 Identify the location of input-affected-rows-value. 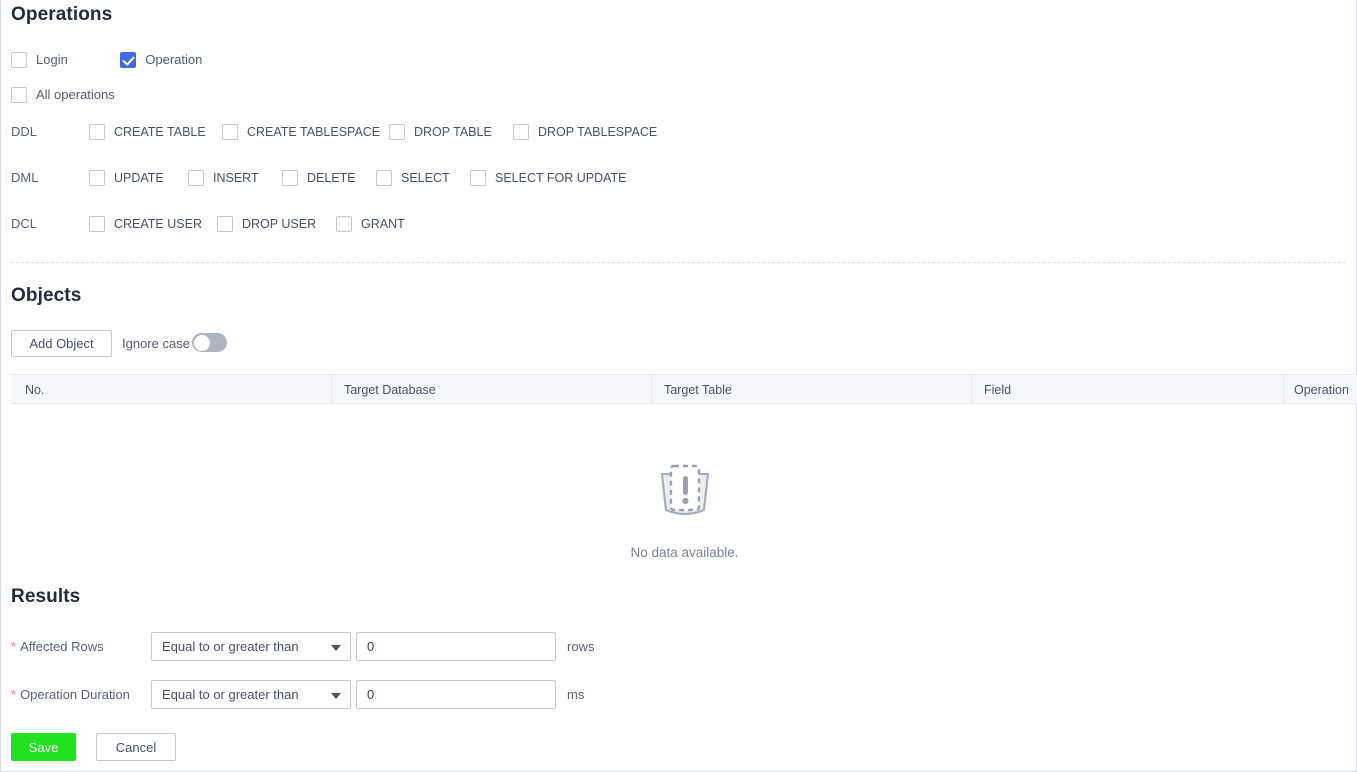
(456, 646).